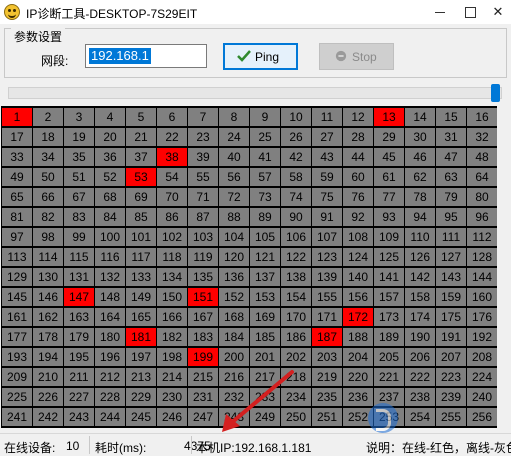 The image size is (511, 456). I want to click on ip-cell-56: 56, so click(234, 177).